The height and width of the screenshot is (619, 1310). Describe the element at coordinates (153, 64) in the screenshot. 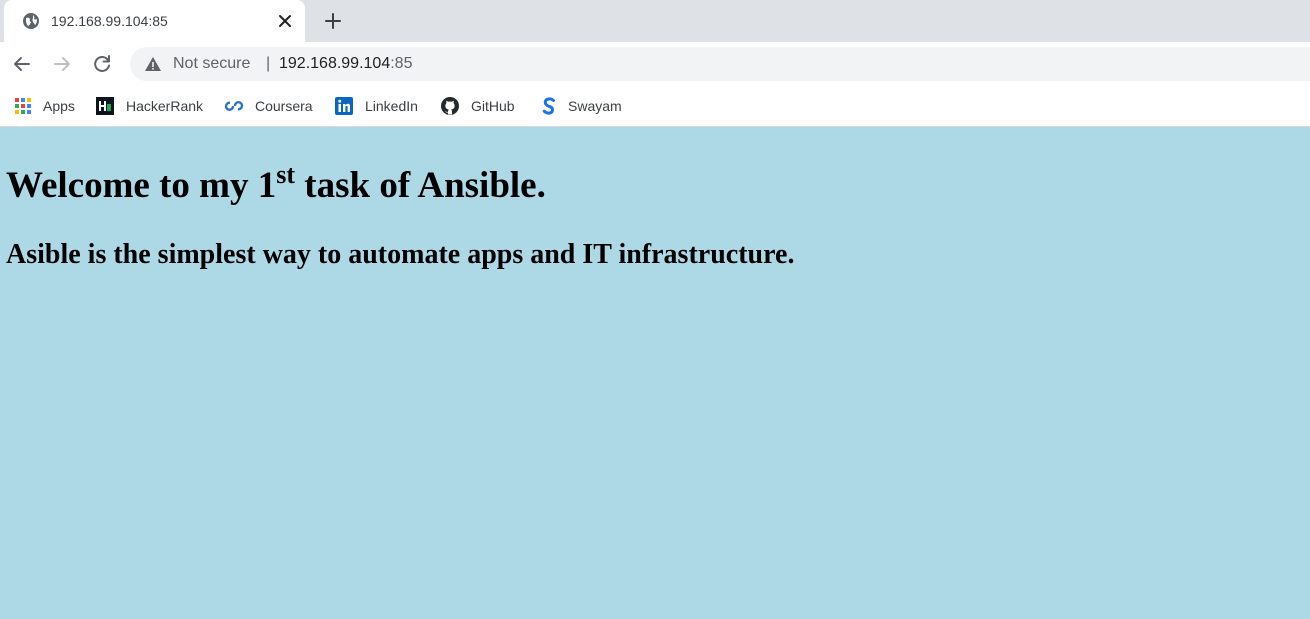

I see `warning-icon` at that location.